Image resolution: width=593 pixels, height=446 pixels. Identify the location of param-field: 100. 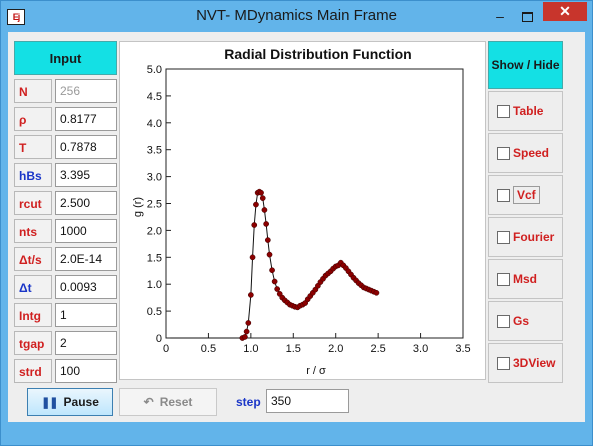
(86, 371).